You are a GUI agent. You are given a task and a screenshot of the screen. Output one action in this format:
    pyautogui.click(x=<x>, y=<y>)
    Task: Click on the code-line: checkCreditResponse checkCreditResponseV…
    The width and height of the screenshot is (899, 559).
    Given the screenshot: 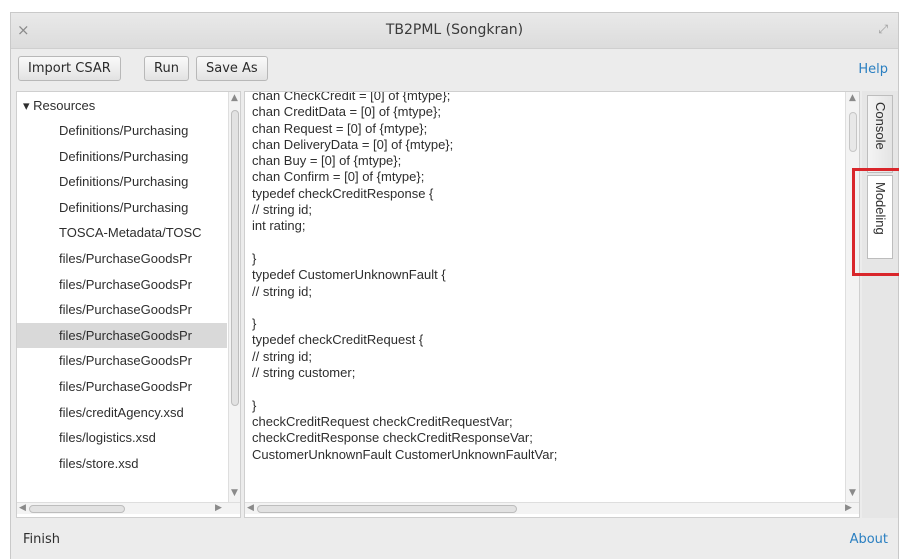 What is the action you would take?
    pyautogui.click(x=392, y=438)
    